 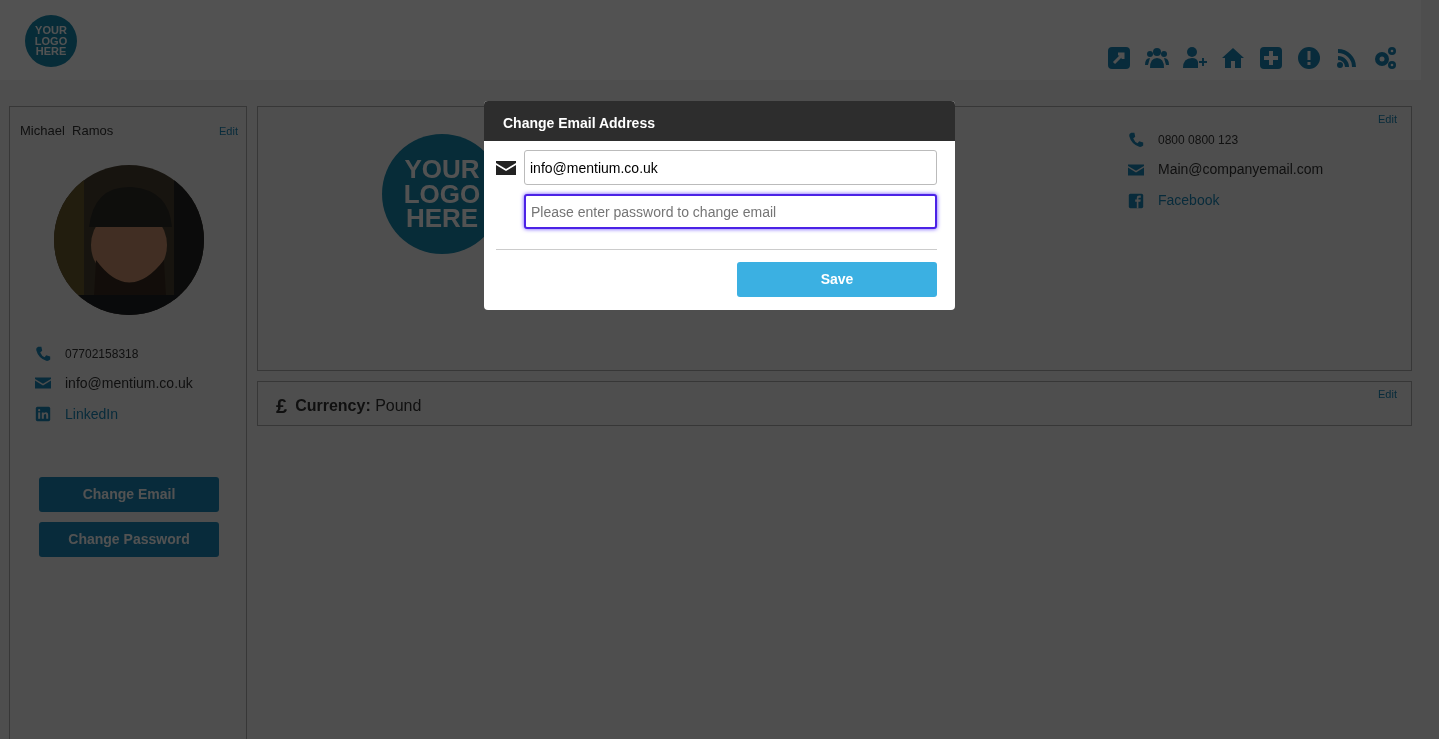 What do you see at coordinates (51, 41) in the screenshot?
I see `logo: YOUR LOGO HERE` at bounding box center [51, 41].